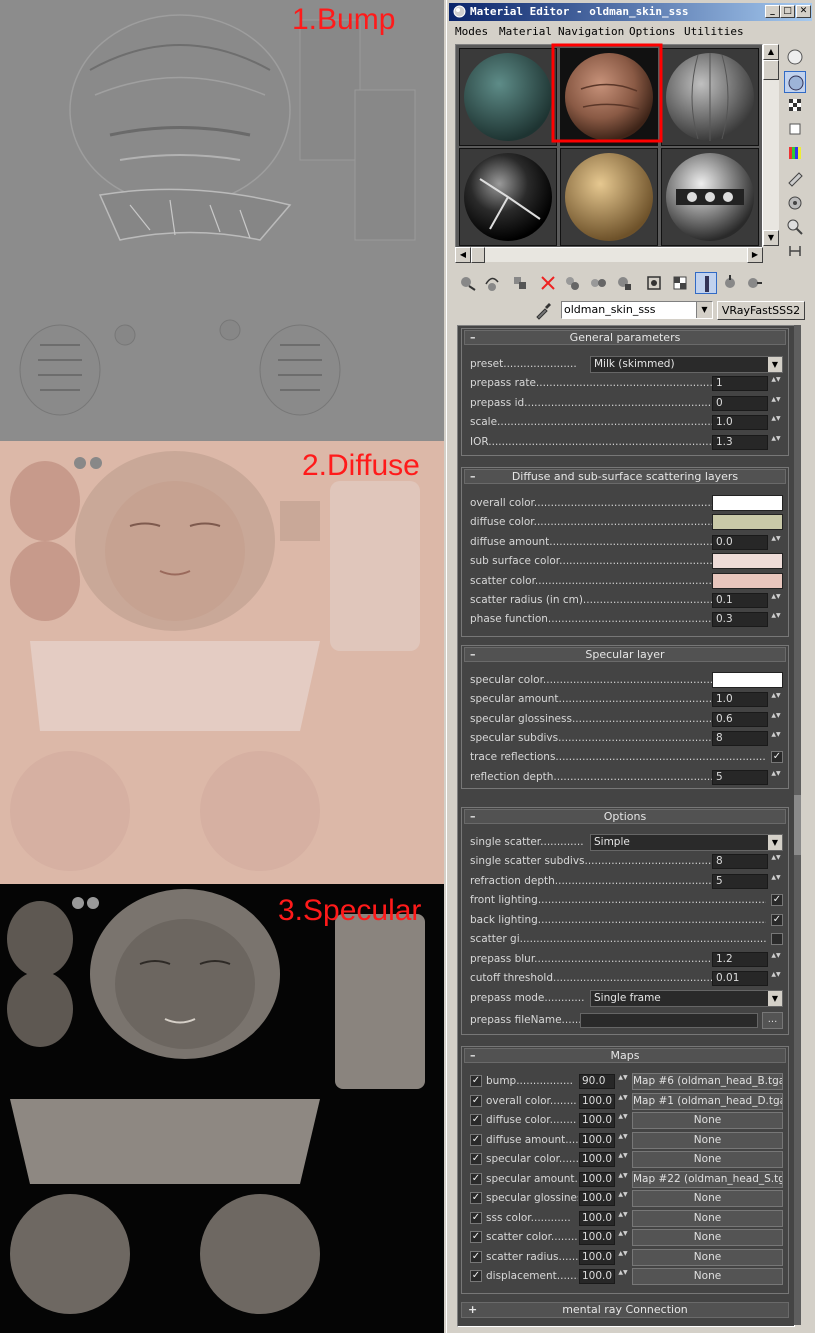 Image resolution: width=815 pixels, height=1333 pixels. Describe the element at coordinates (740, 619) in the screenshot. I see `phase-function-spinner: 0.3` at that location.